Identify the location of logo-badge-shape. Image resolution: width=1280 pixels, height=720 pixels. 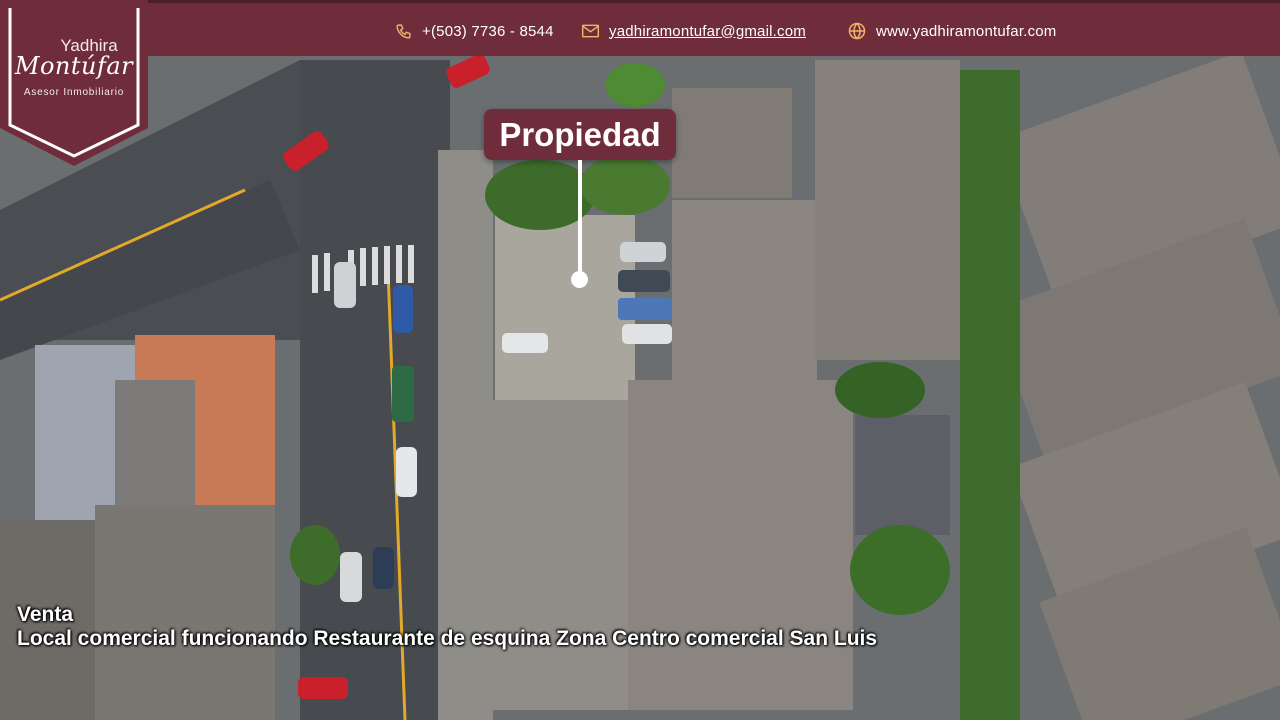
(74, 83).